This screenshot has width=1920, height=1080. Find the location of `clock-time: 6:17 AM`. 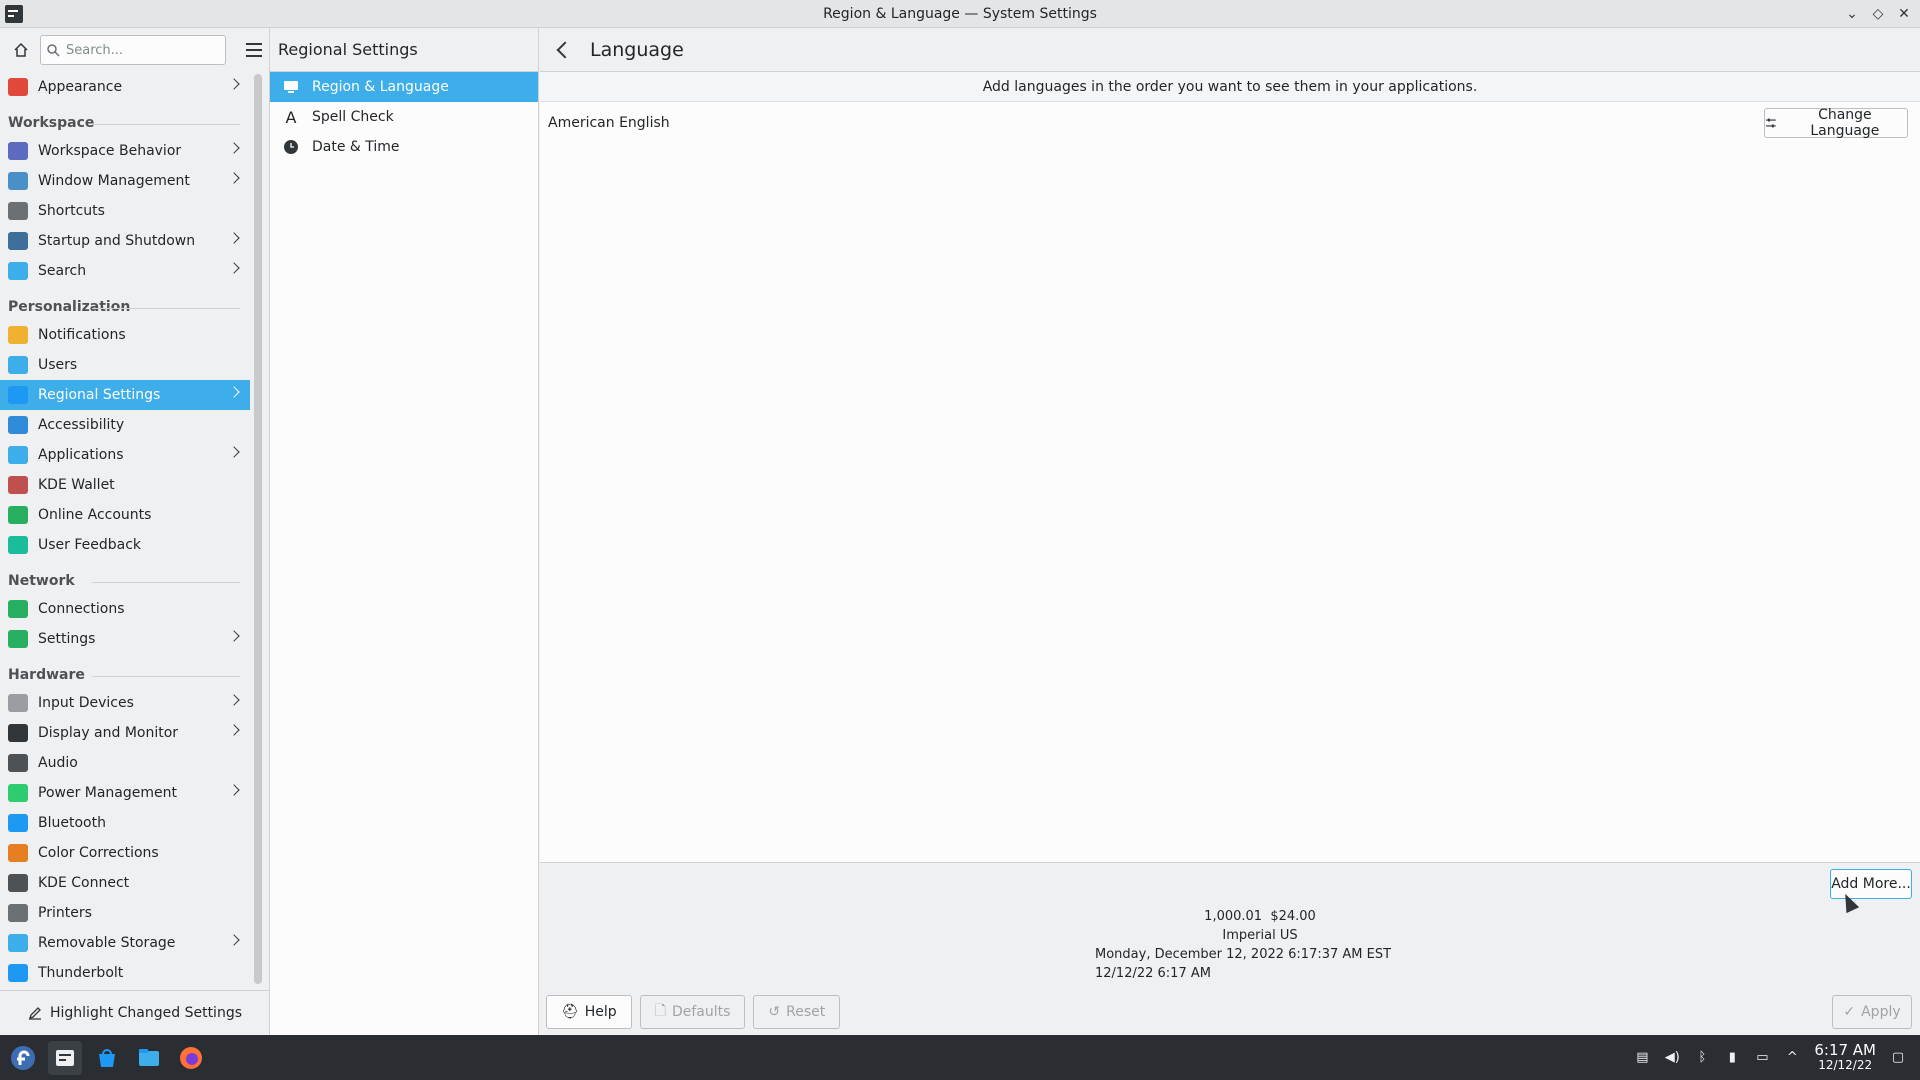

clock-time: 6:17 AM is located at coordinates (1845, 1049).